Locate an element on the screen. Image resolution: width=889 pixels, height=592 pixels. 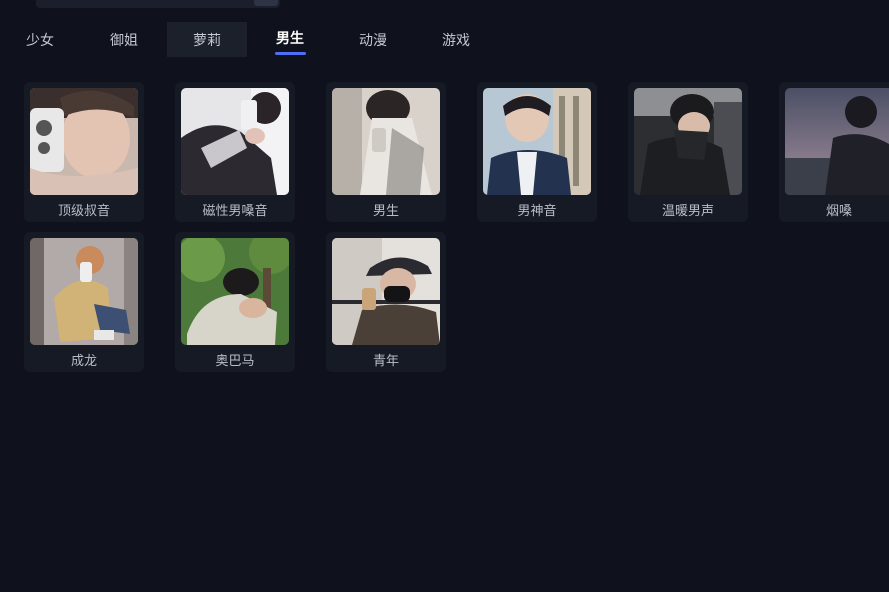
voice-name: 奥巴马 is located at coordinates (235, 361).